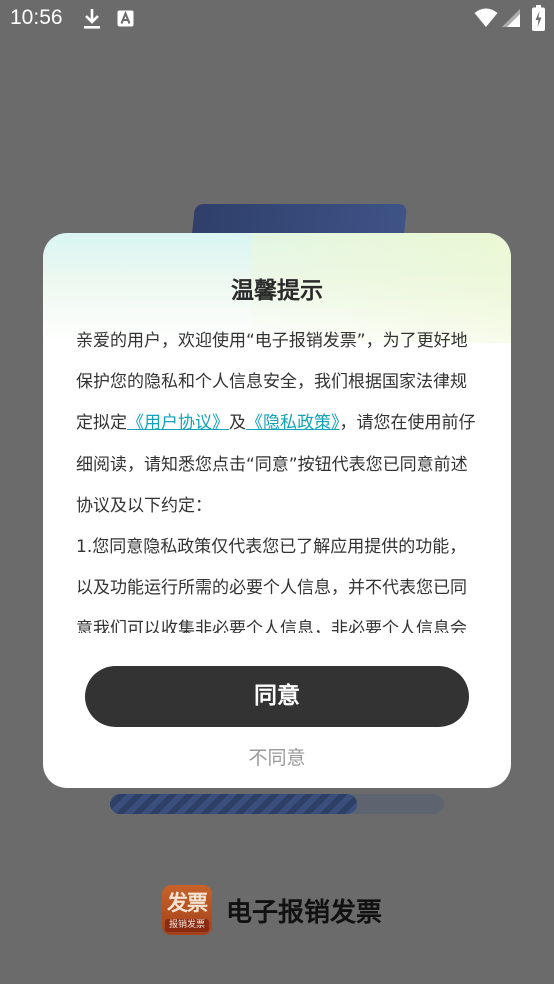 The height and width of the screenshot is (984, 554). Describe the element at coordinates (234, 804) in the screenshot. I see `loading-progress-fill` at that location.